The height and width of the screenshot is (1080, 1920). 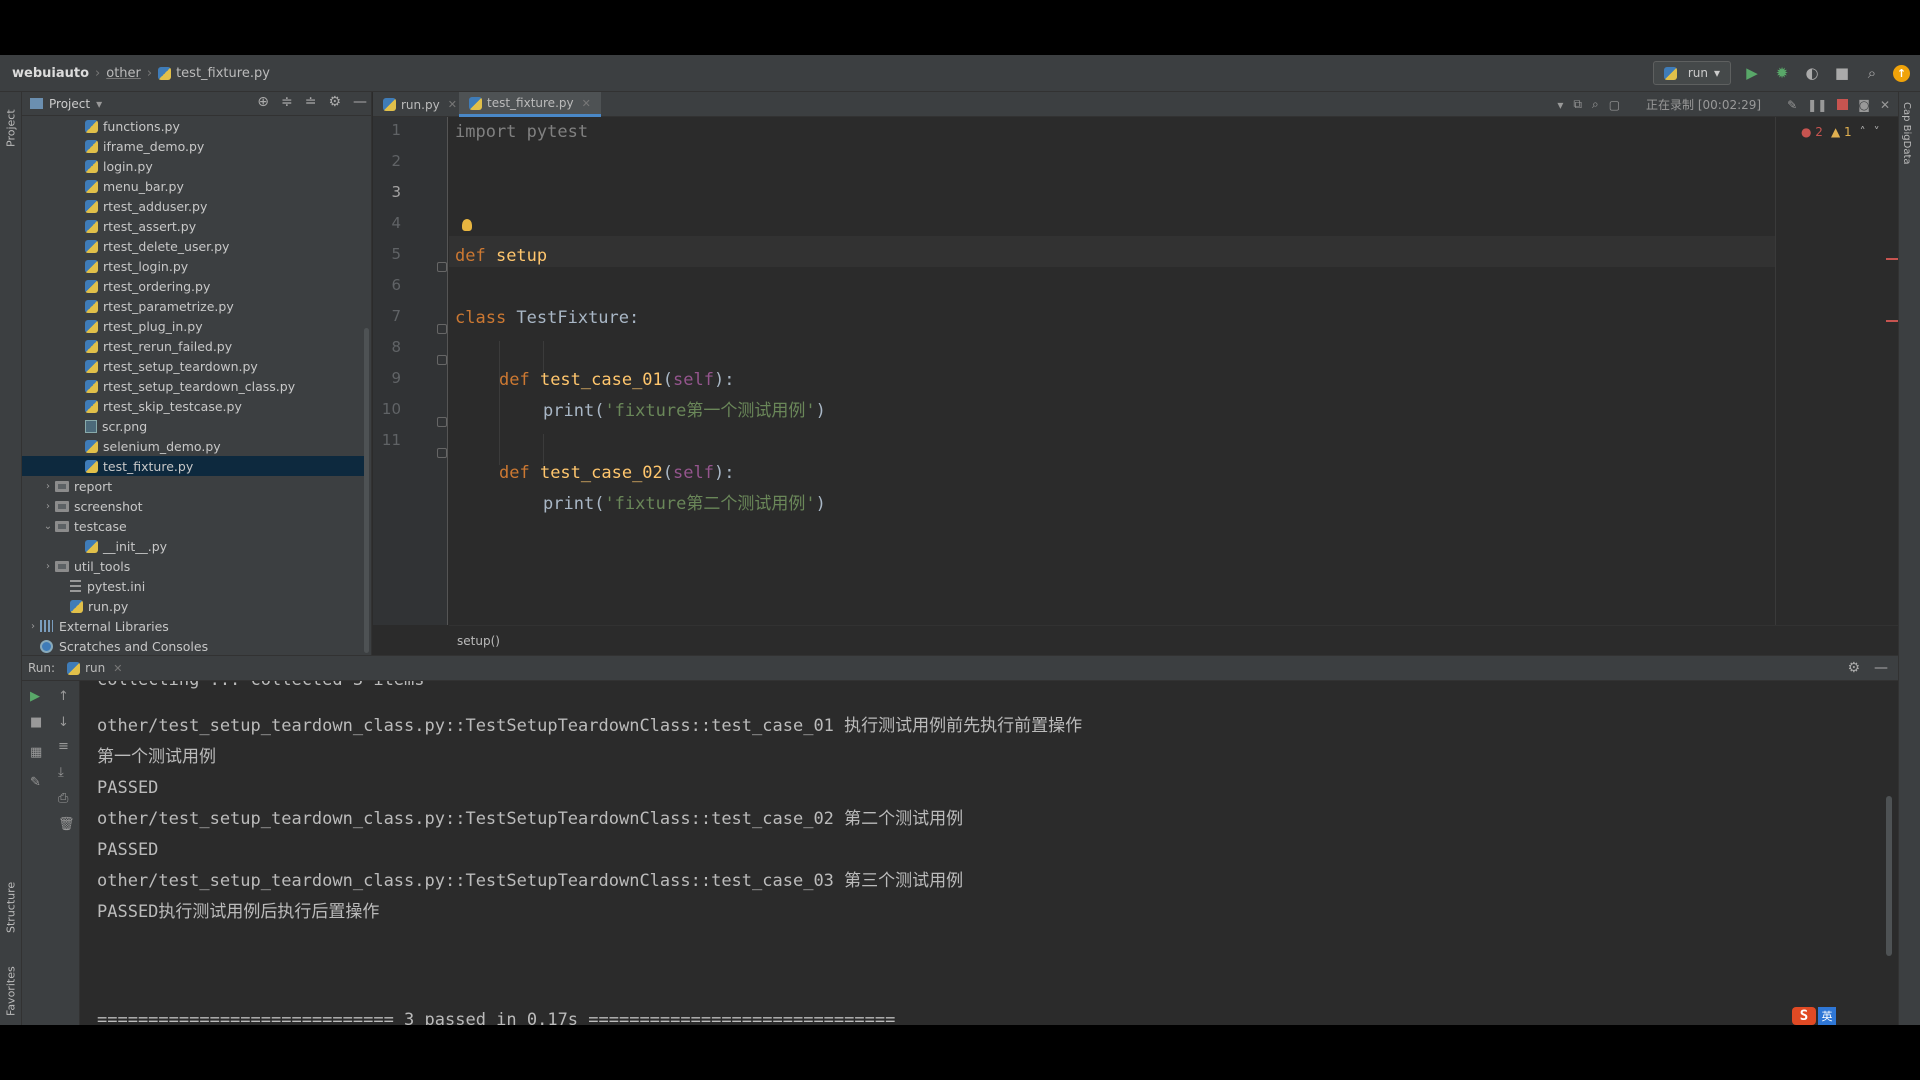 I want to click on locate-file-icon: ⊕, so click(x=263, y=102).